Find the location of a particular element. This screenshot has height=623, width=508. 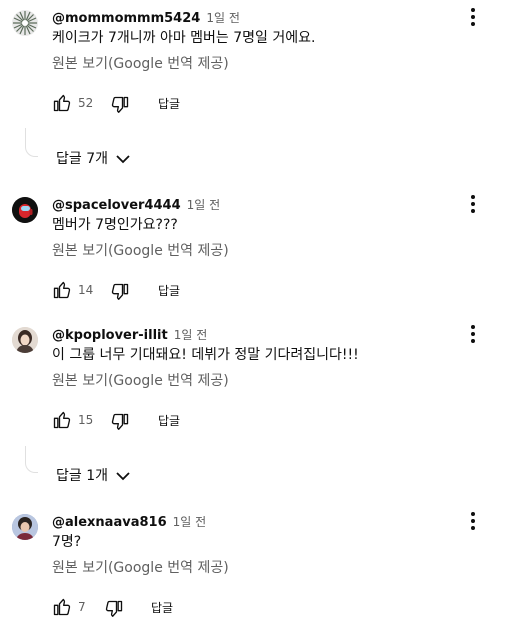

comment-header: @alexnaava816 1일 전 is located at coordinates (129, 522).